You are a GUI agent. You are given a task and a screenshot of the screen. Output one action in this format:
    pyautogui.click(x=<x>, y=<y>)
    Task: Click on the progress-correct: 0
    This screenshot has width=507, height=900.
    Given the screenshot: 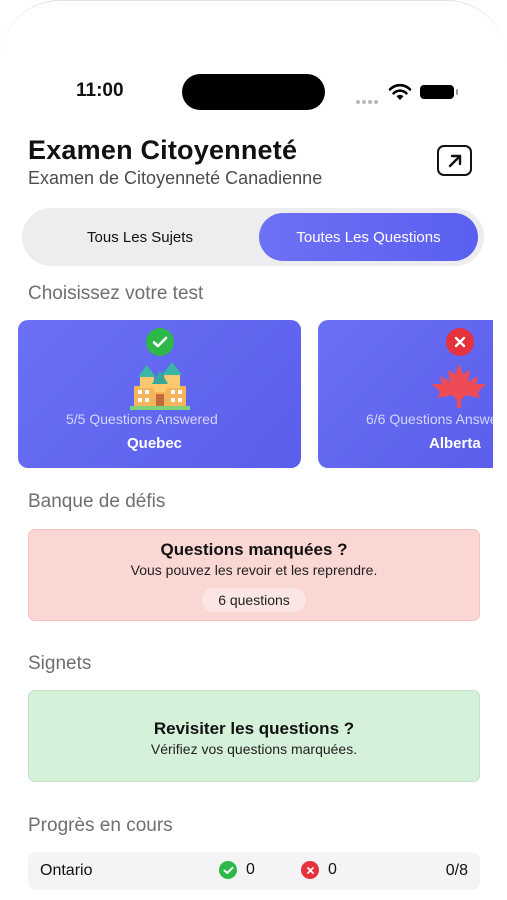 What is the action you would take?
    pyautogui.click(x=237, y=870)
    